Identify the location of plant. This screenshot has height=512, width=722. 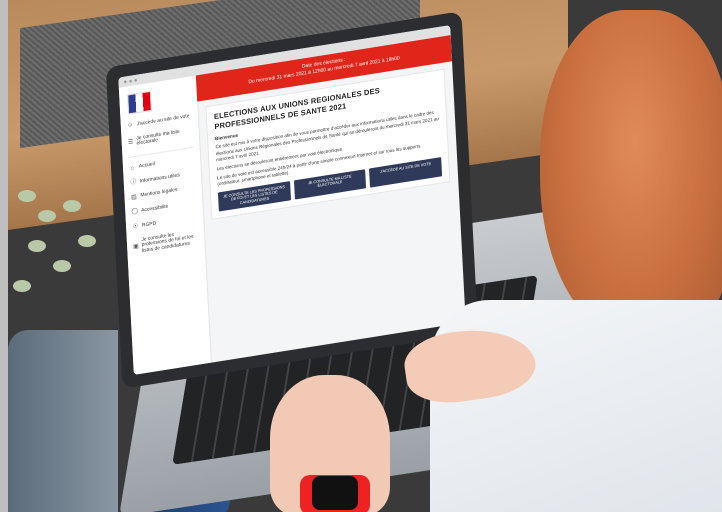
(63, 255).